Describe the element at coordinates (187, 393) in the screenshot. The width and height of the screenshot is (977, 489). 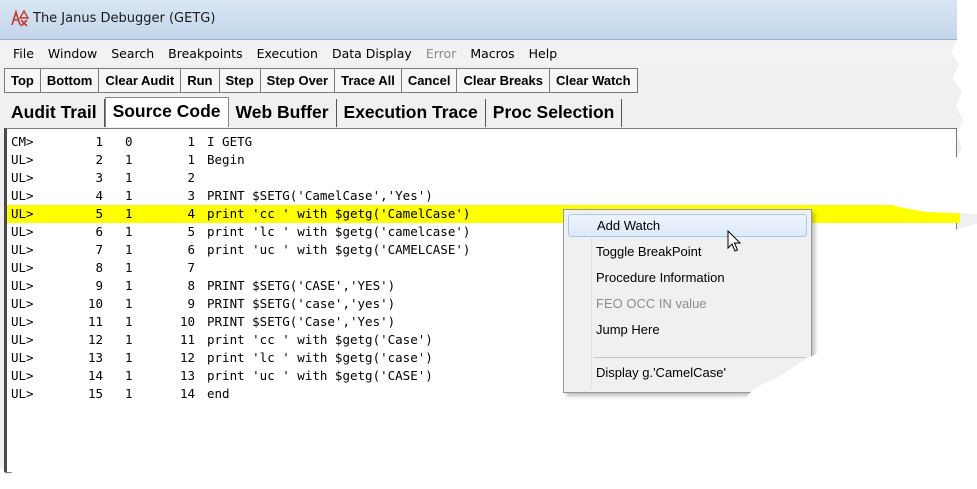
I see `statement-number: 14` at that location.